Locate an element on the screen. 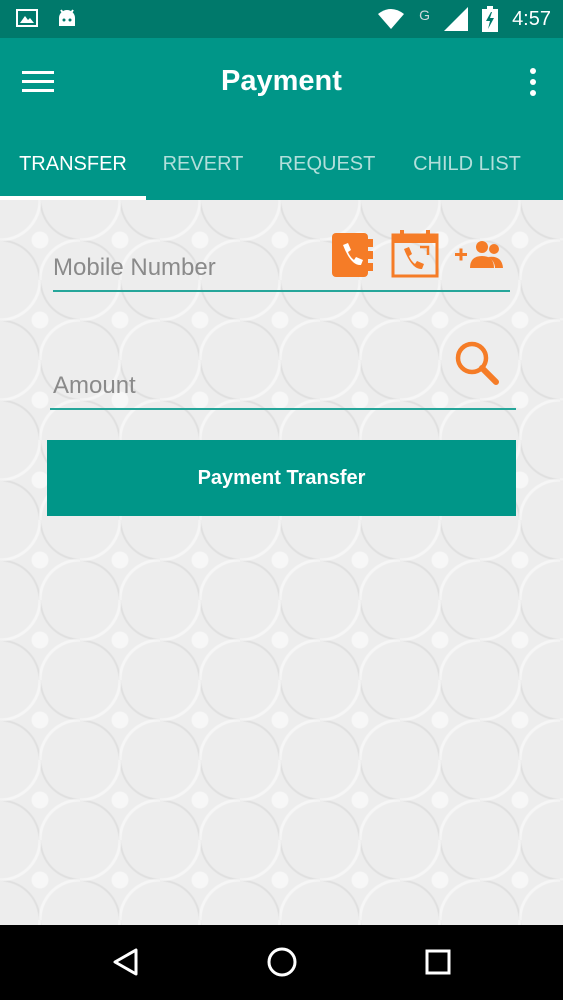  network-type-label: G is located at coordinates (425, 15).